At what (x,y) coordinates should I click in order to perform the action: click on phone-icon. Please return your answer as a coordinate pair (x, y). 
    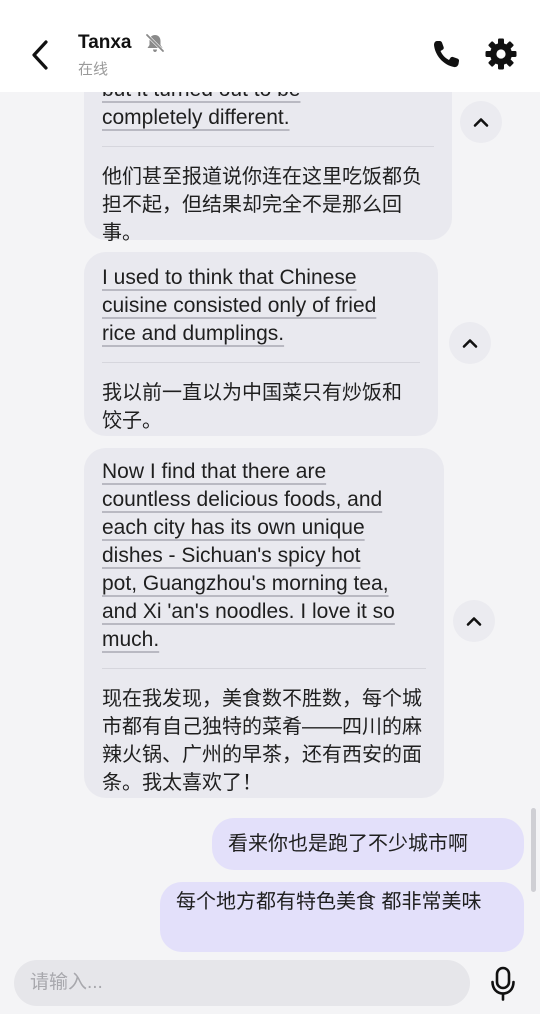
    Looking at the image, I should click on (447, 54).